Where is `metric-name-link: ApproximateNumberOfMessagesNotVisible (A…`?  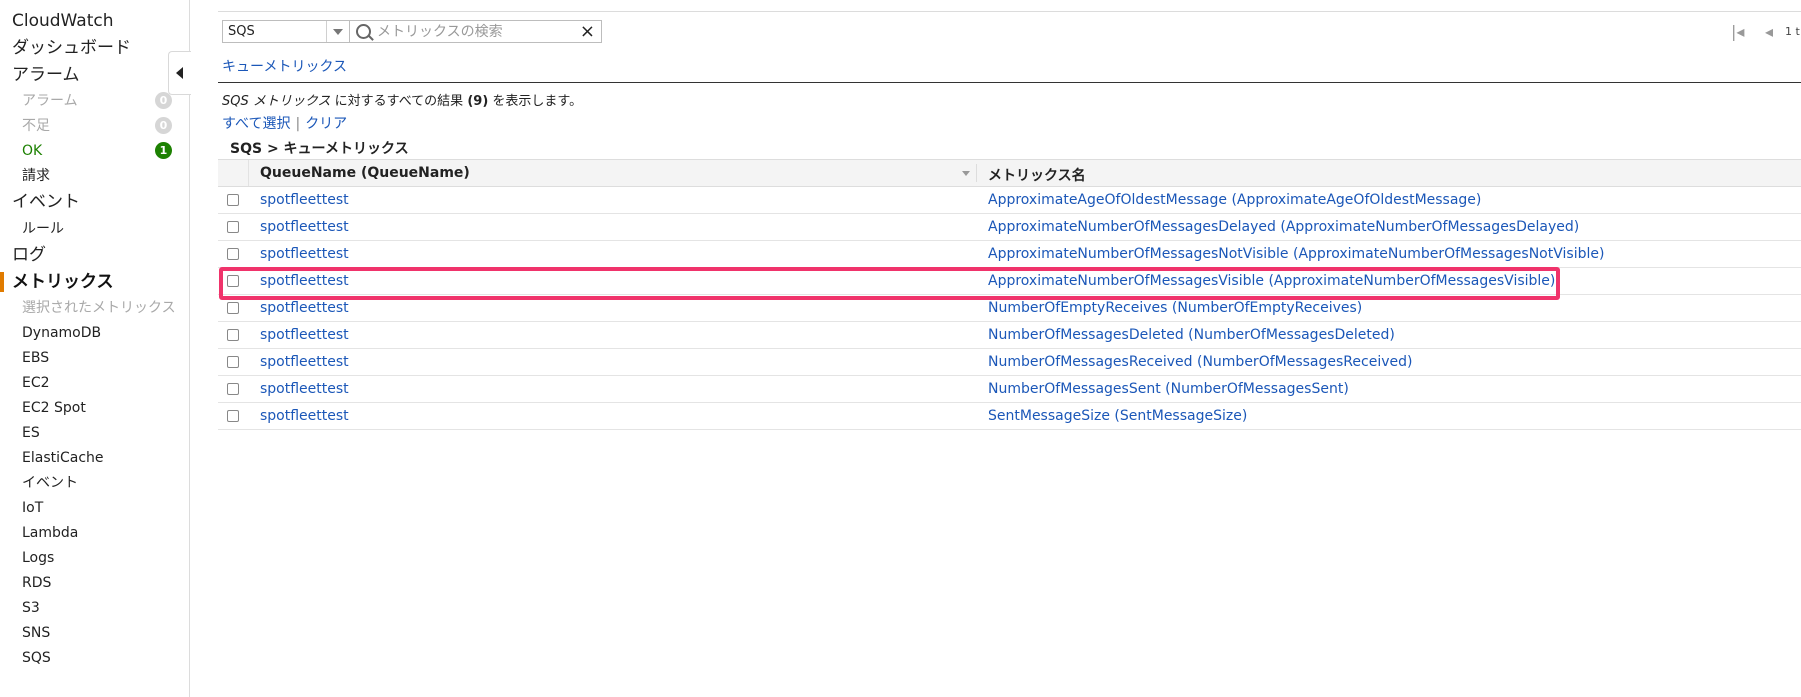
metric-name-link: ApproximateNumberOfMessagesNotVisible (A… is located at coordinates (1296, 254).